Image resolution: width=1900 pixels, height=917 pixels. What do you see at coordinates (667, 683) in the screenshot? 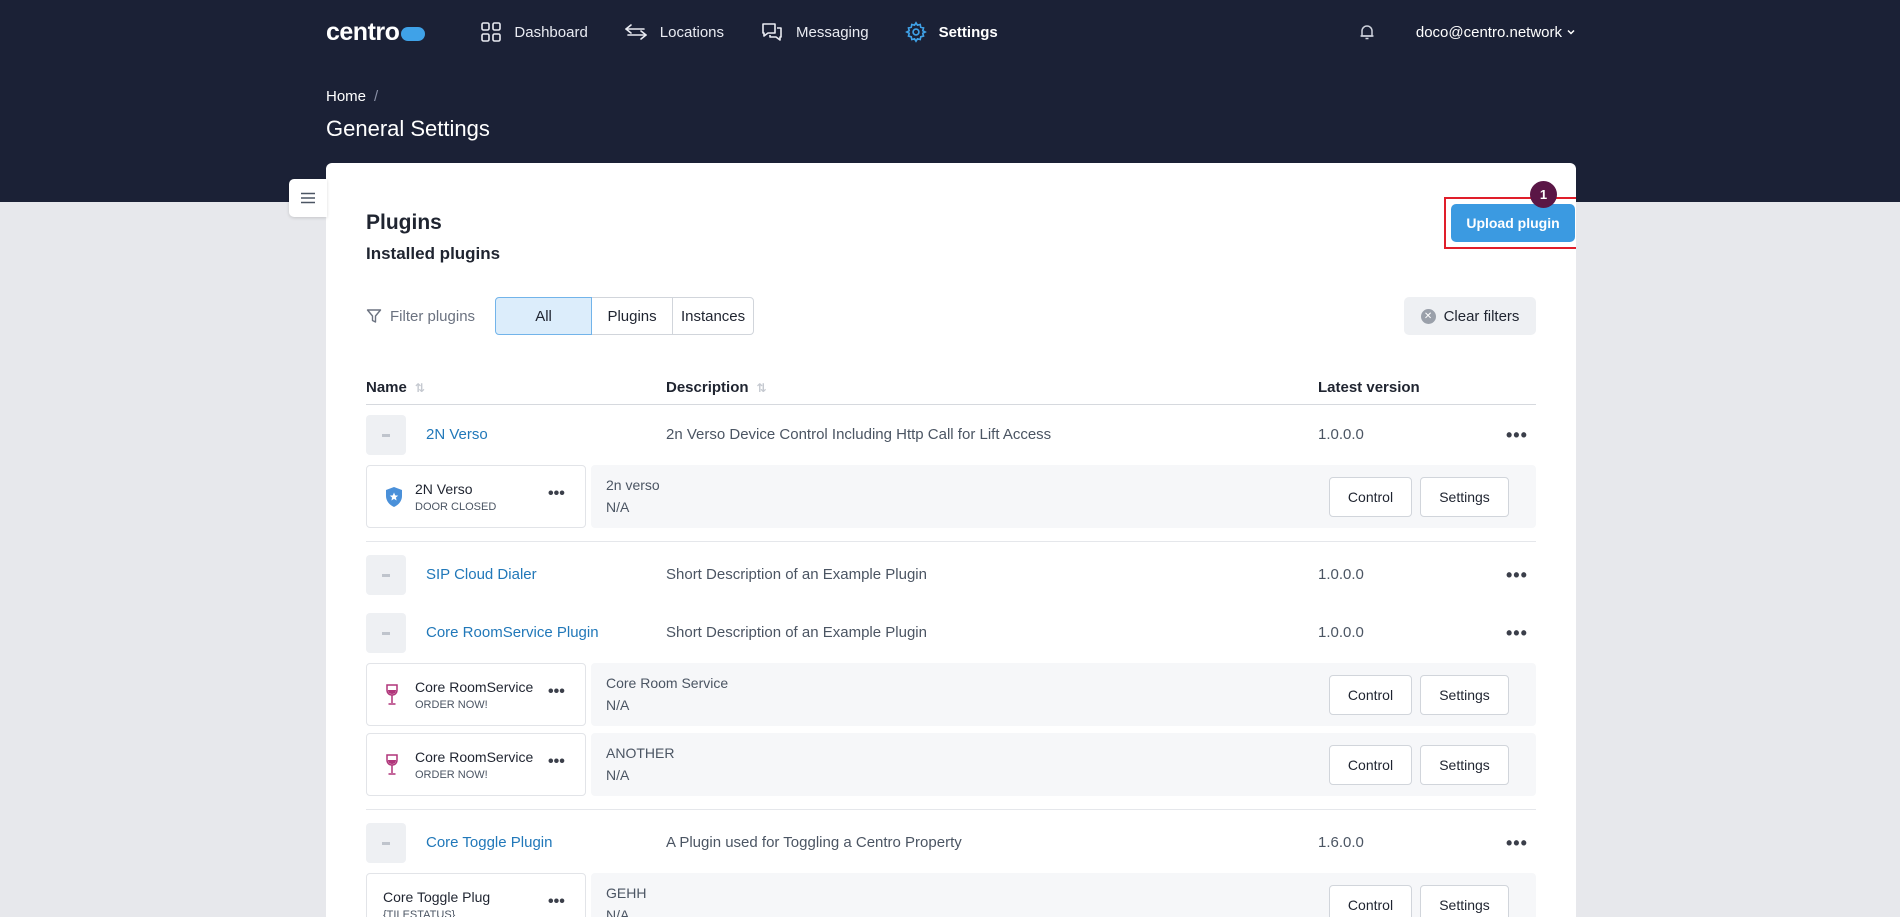
I see `instance-line1: Core Room Service` at bounding box center [667, 683].